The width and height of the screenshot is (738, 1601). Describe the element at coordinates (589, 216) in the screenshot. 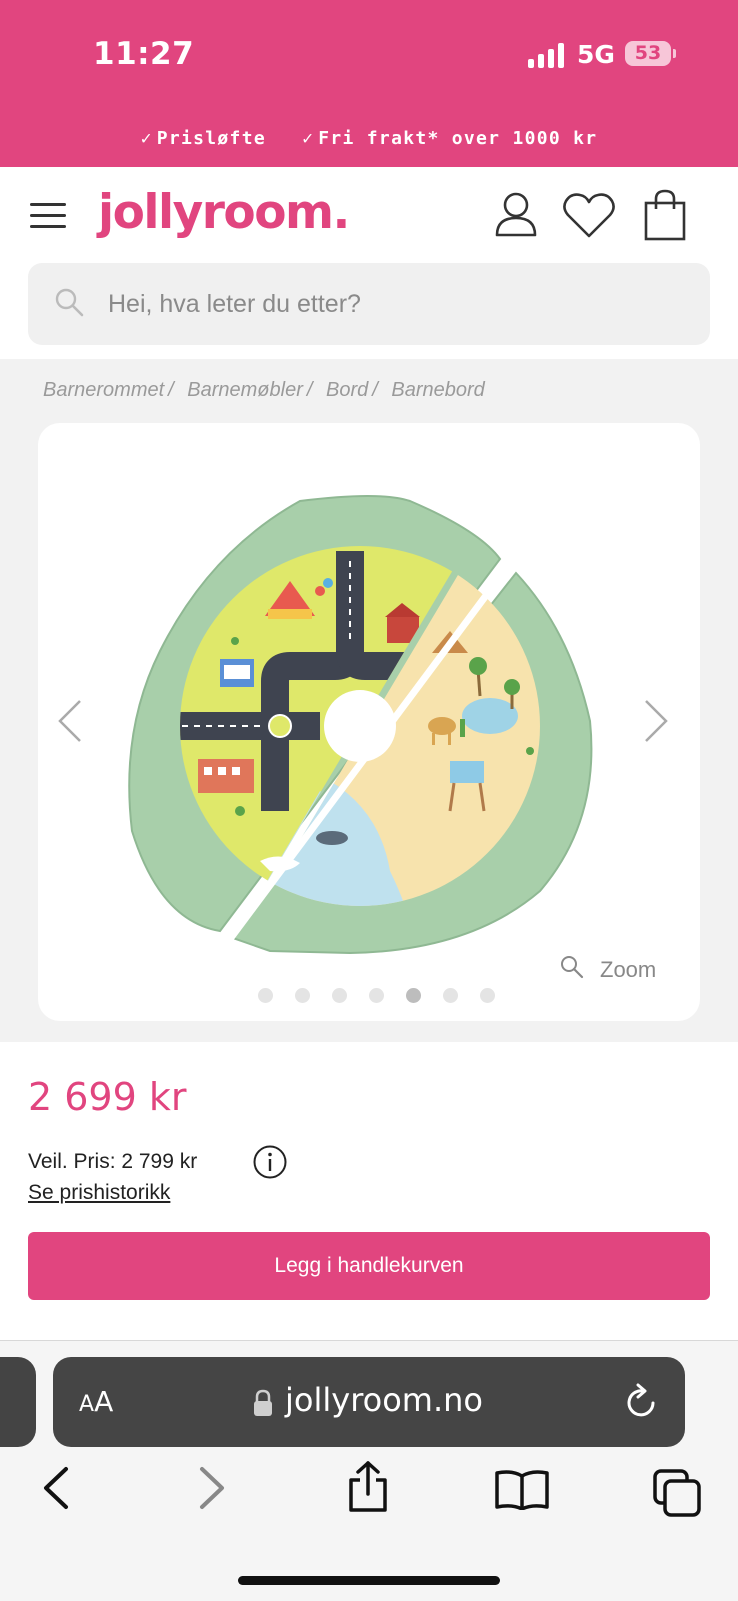

I see `heart-icon` at that location.